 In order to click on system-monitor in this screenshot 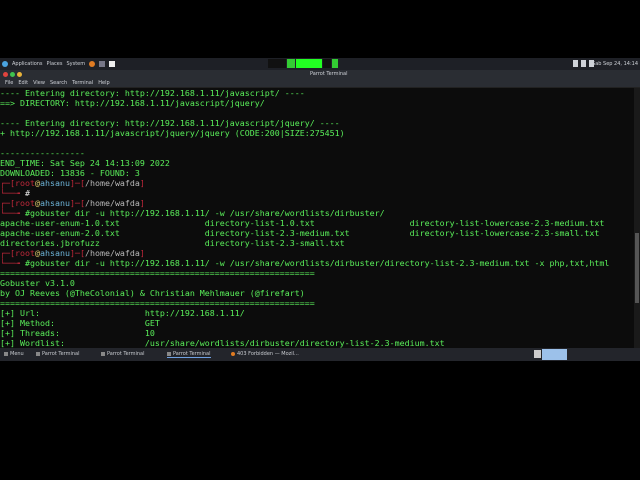, I will do `click(303, 63)`.